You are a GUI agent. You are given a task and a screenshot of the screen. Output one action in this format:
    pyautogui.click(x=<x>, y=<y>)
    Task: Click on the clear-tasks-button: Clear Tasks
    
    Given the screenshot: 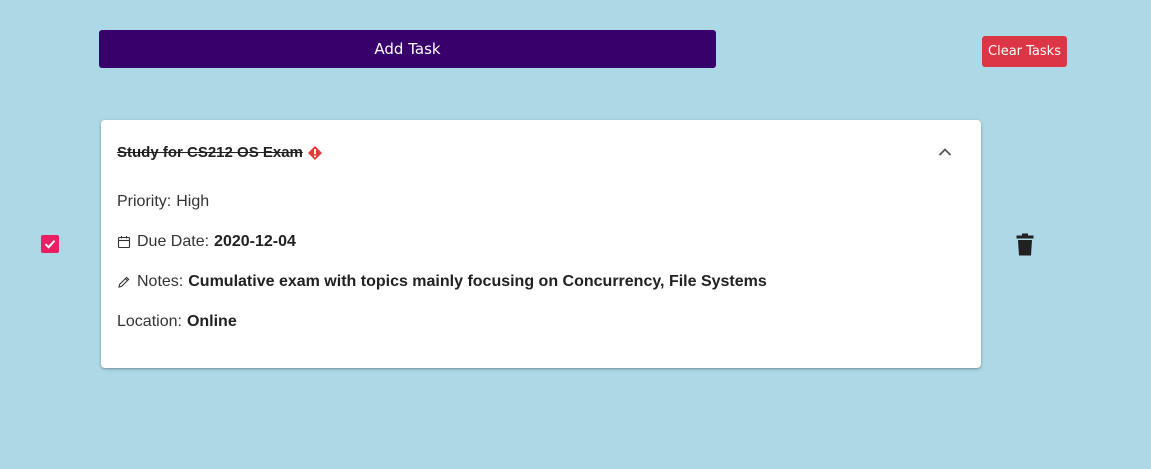 What is the action you would take?
    pyautogui.click(x=1024, y=51)
    